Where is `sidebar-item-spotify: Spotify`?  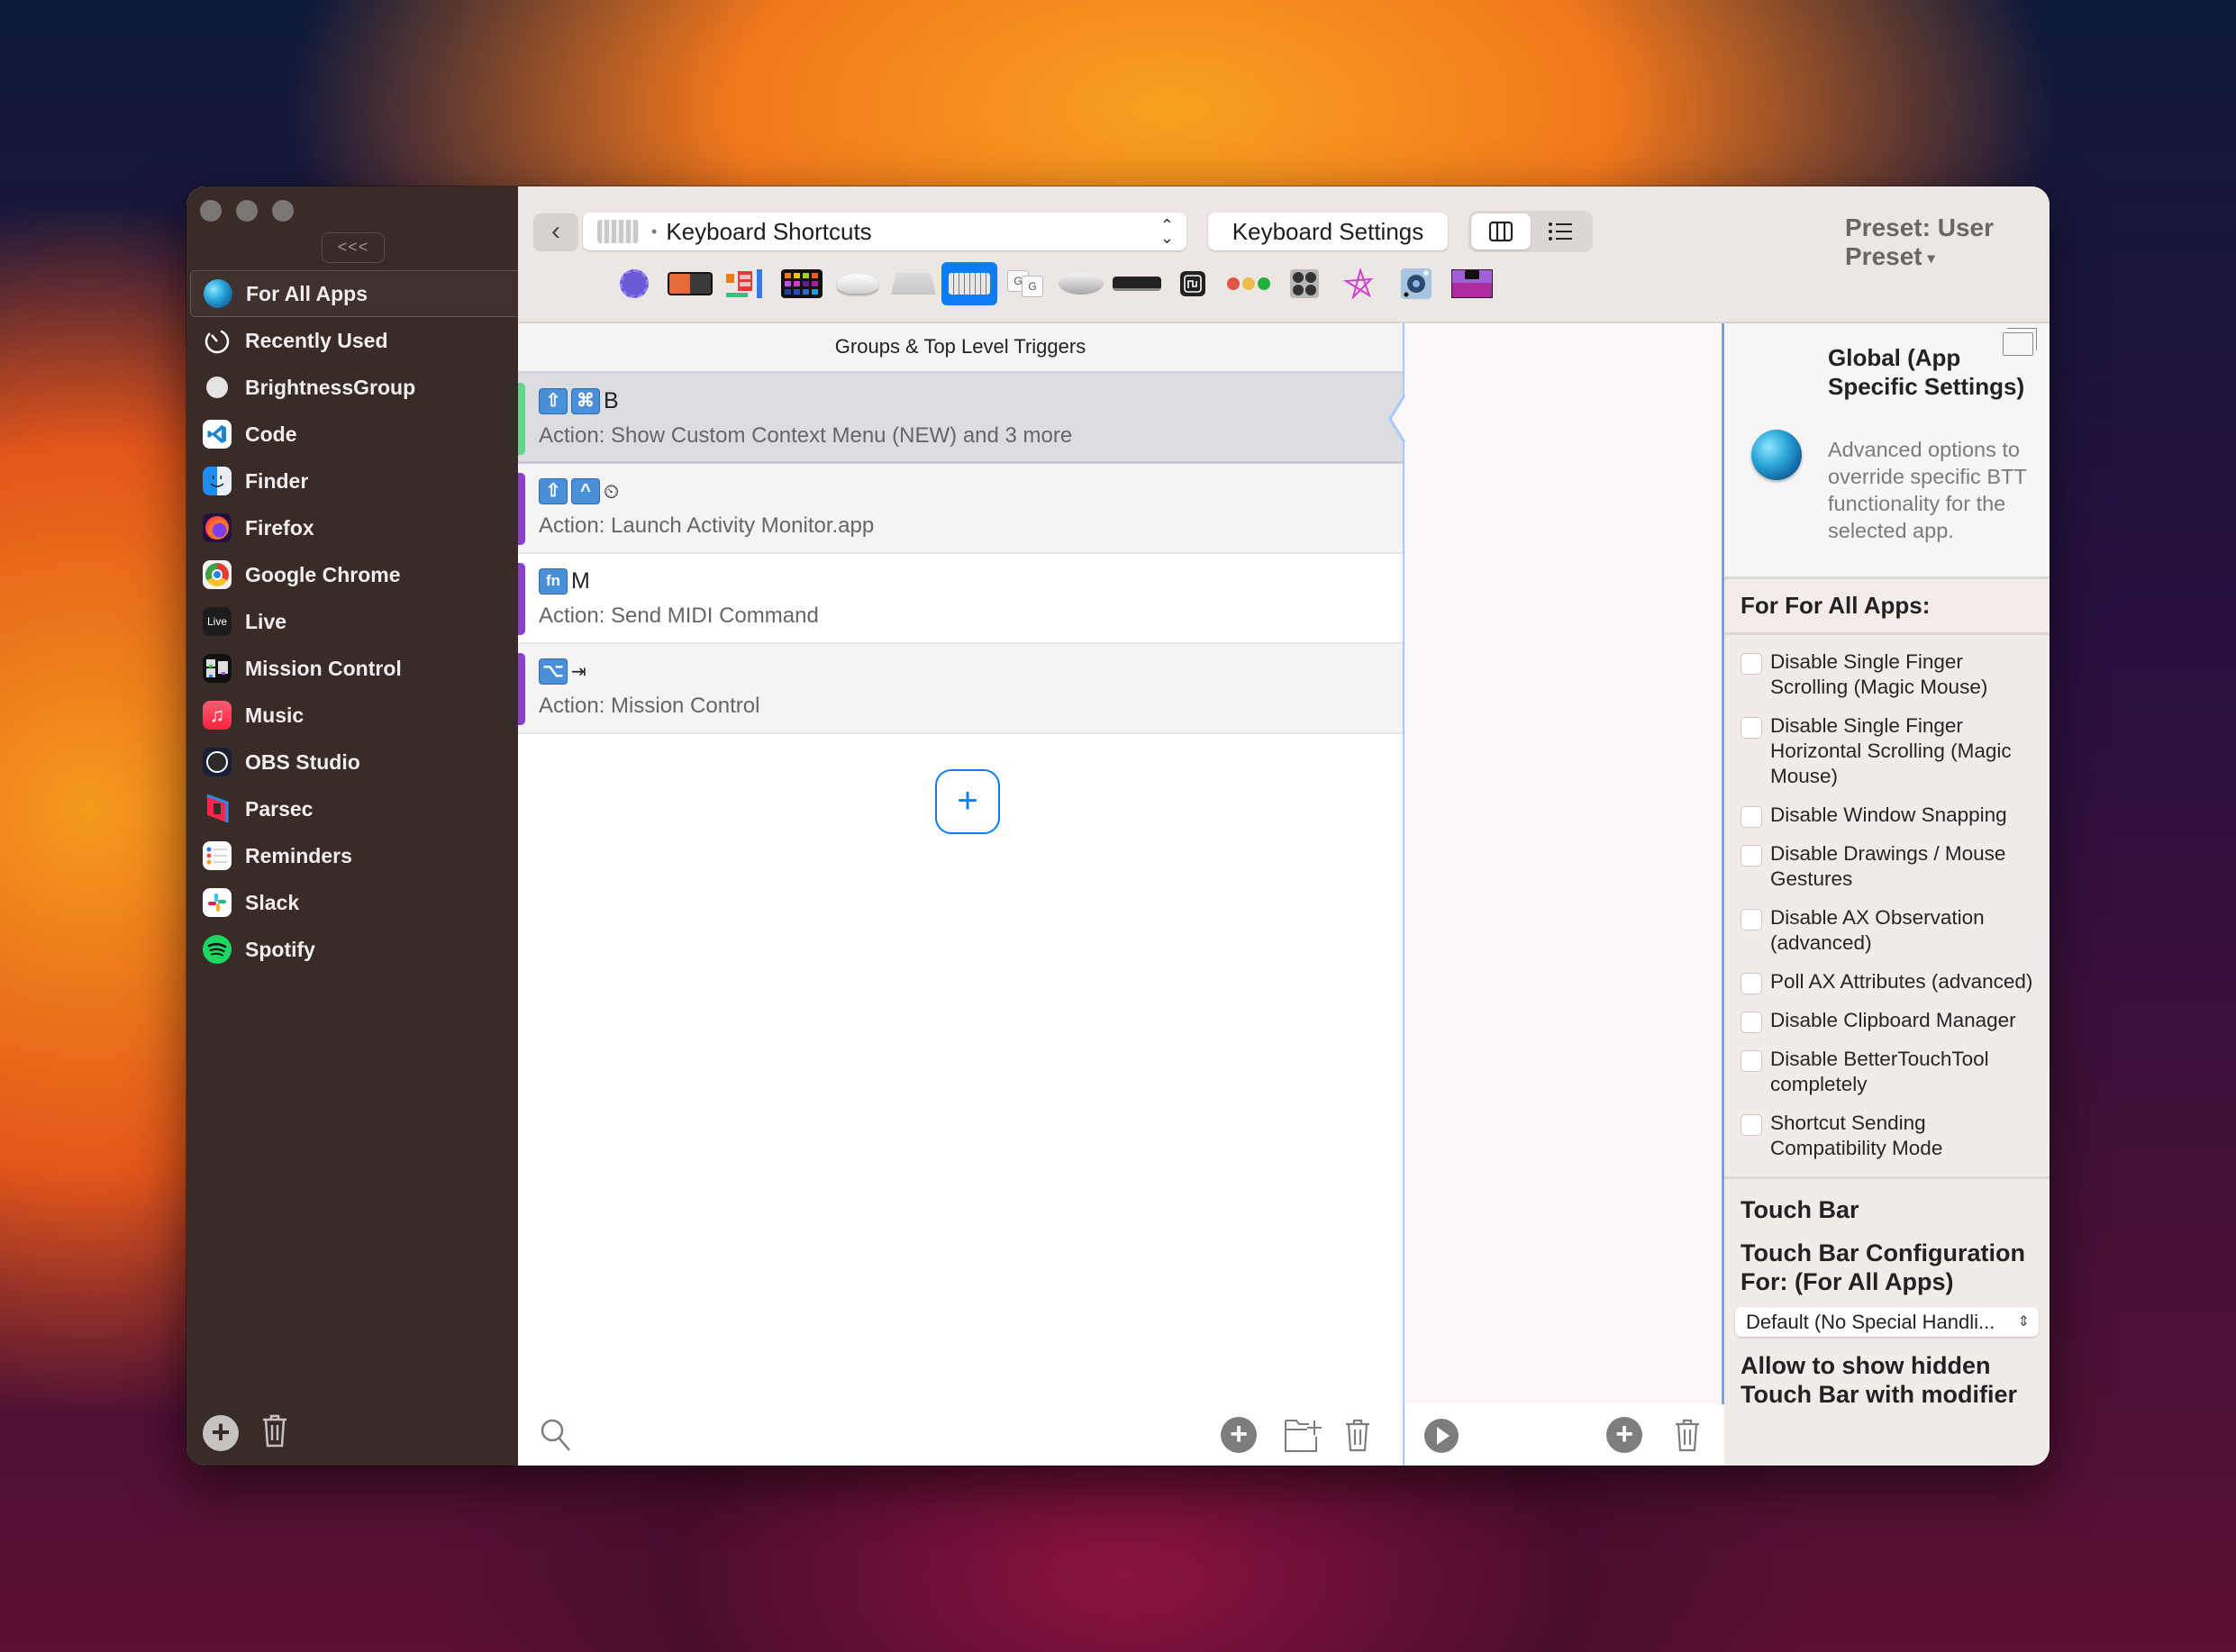
sidebar-item-spotify: Spotify is located at coordinates (352, 949).